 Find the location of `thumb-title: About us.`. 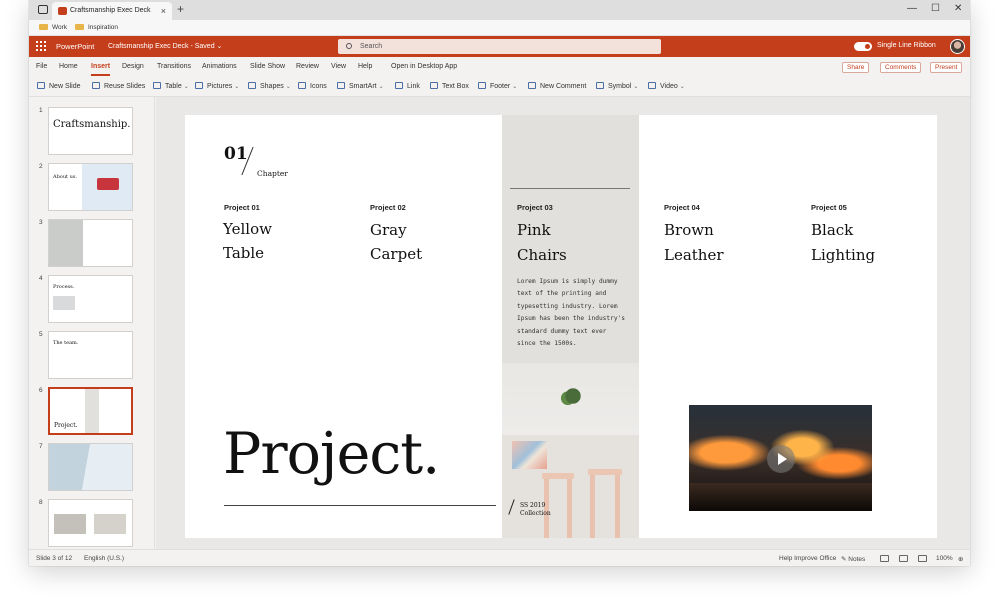

thumb-title: About us. is located at coordinates (65, 177).